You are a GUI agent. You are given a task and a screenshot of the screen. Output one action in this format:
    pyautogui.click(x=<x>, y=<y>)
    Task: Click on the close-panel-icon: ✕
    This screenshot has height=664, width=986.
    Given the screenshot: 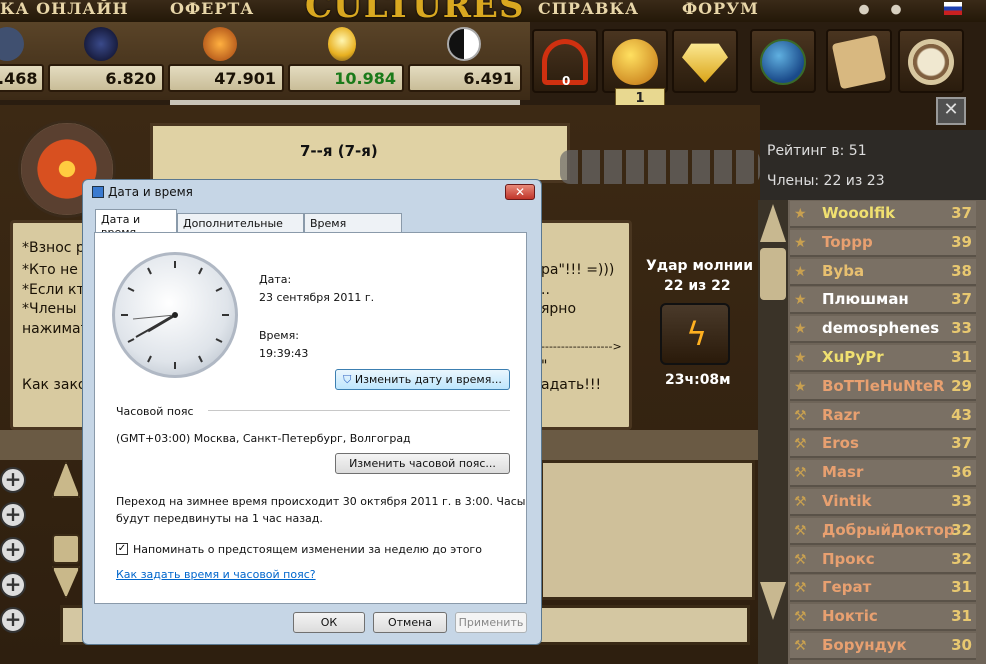 What is the action you would take?
    pyautogui.click(x=951, y=111)
    